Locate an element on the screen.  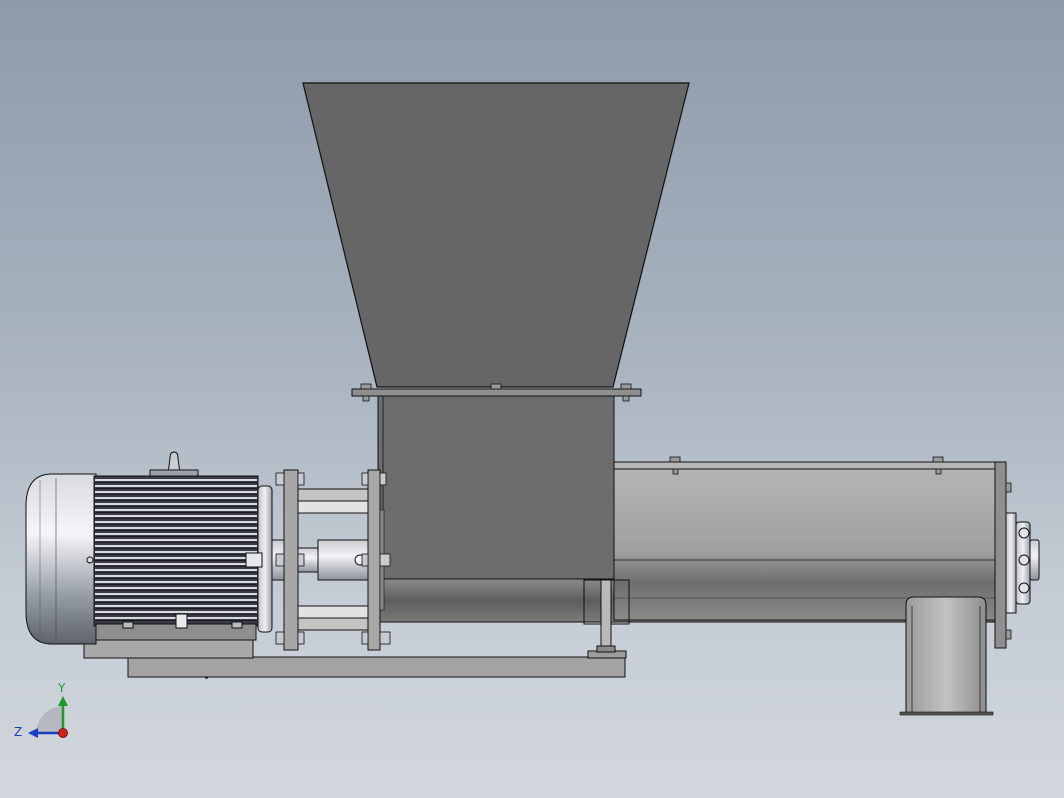
discharge-end-plate is located at coordinates (1017, 555).